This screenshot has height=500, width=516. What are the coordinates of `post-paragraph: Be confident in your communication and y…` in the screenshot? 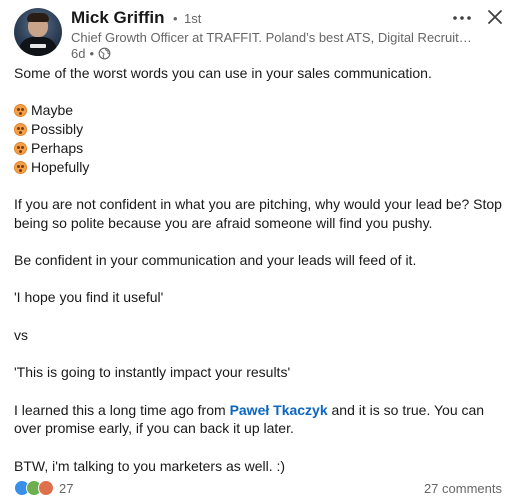 It's located at (215, 259).